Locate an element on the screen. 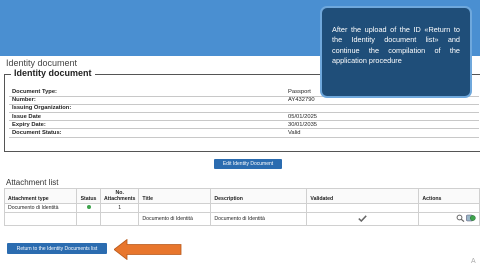  status-cell is located at coordinates (88, 208).